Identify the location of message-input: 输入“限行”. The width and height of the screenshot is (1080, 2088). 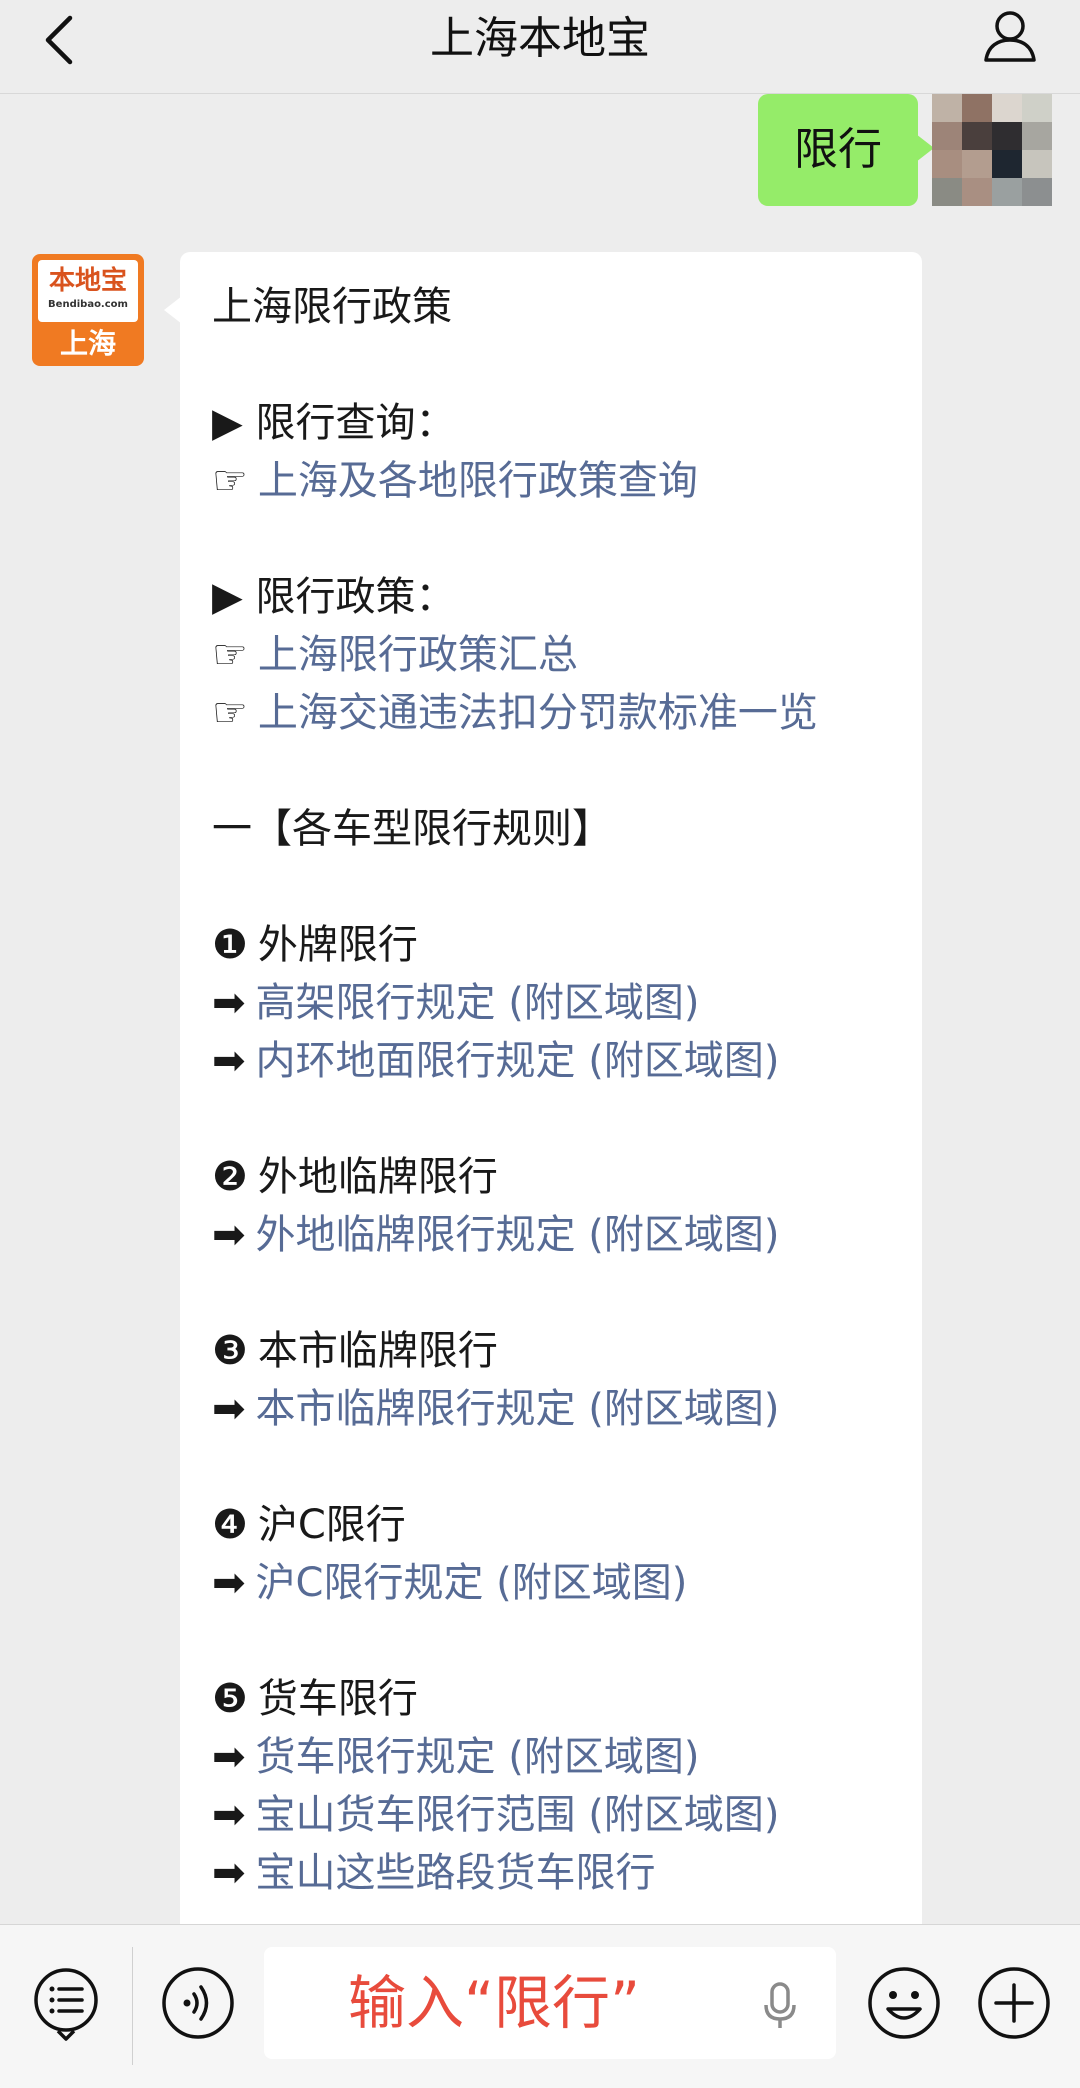
(550, 2003).